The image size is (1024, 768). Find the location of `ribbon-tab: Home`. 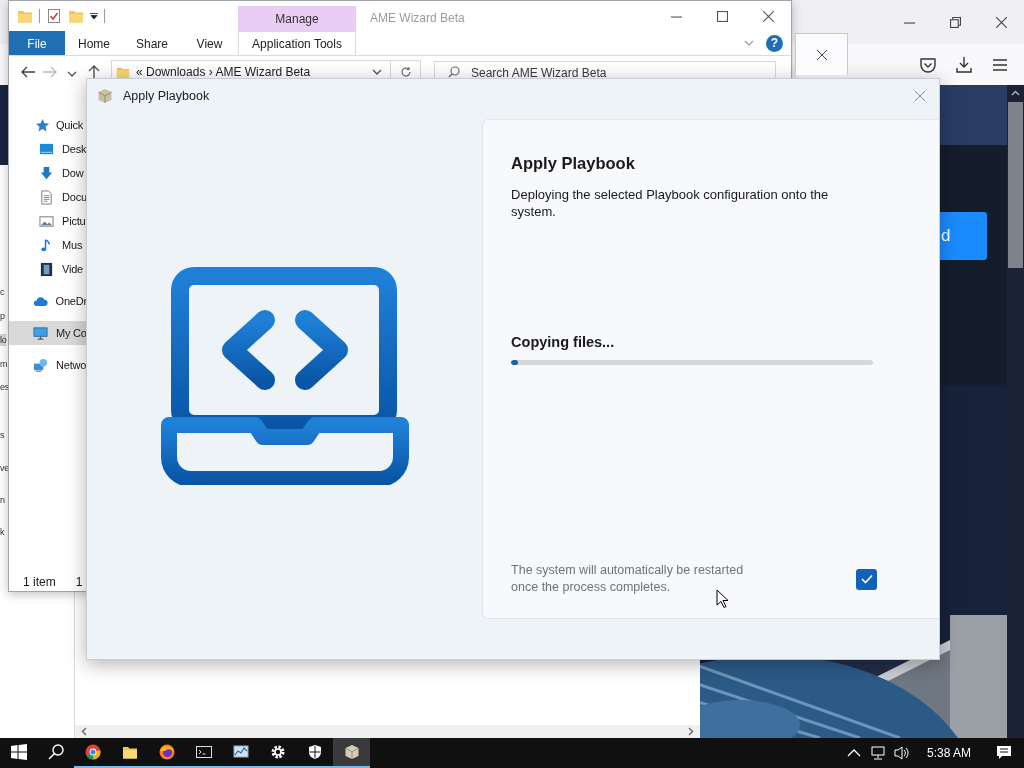

ribbon-tab: Home is located at coordinates (94, 43).